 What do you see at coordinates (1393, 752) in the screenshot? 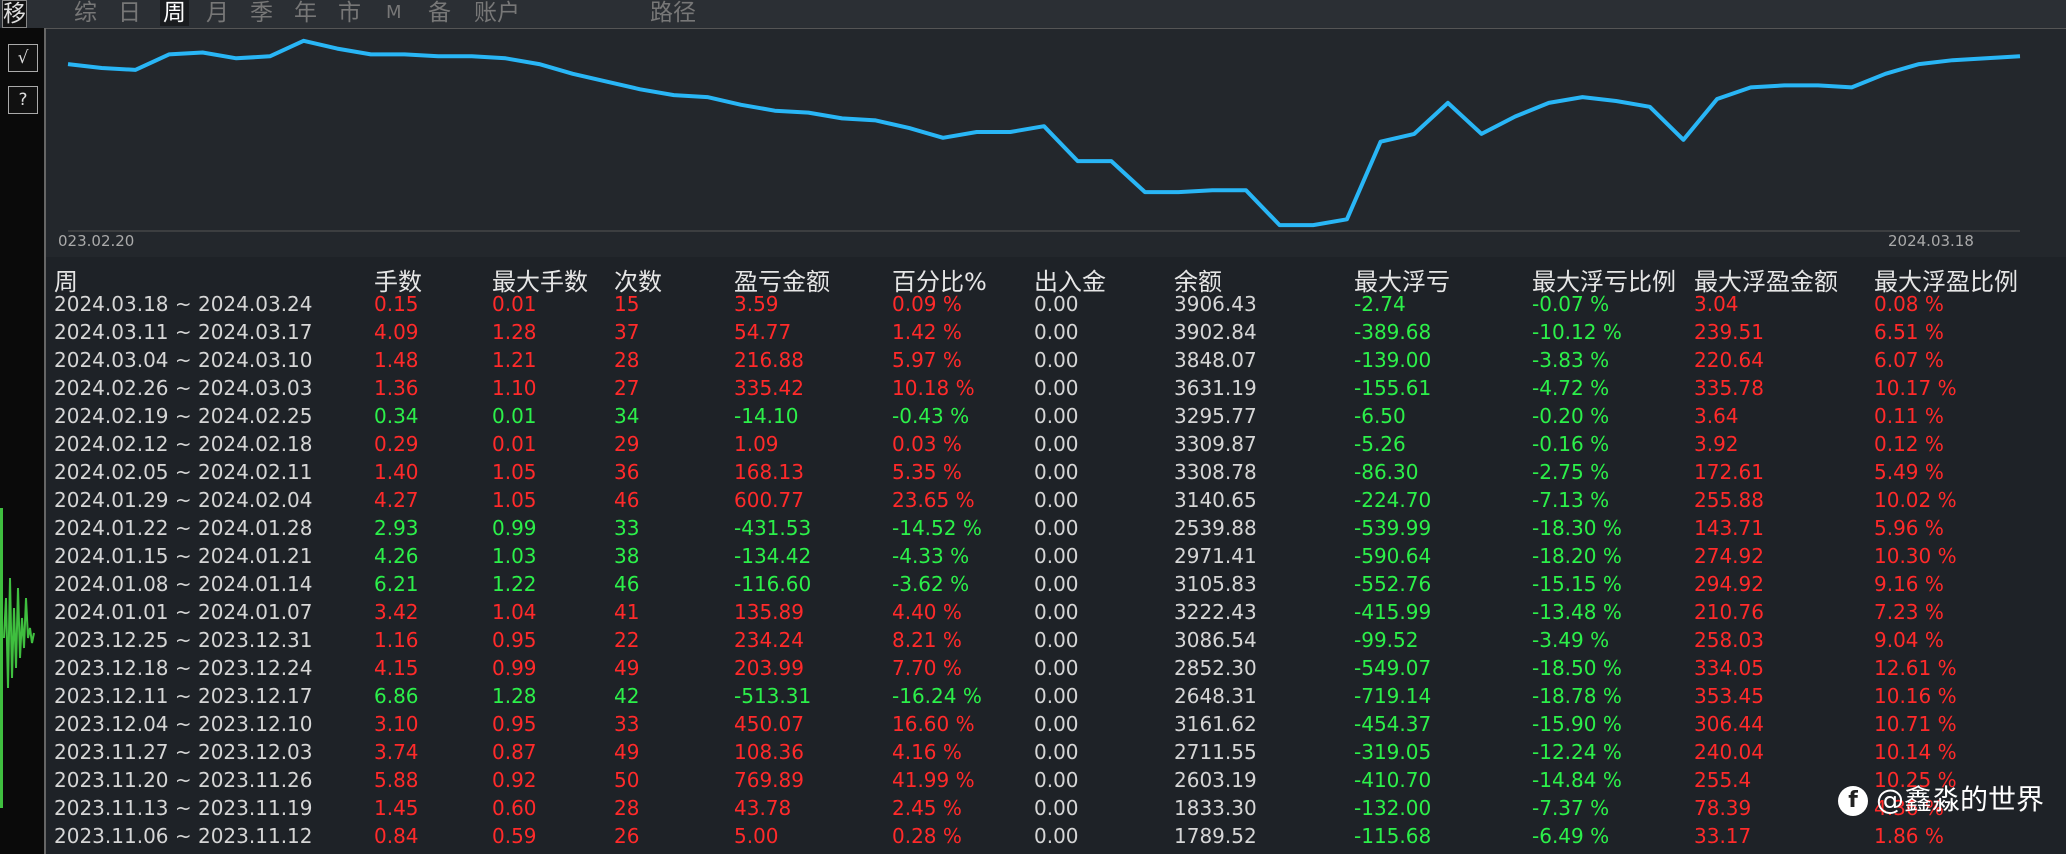
I see `cell-max-loss: -319.05` at bounding box center [1393, 752].